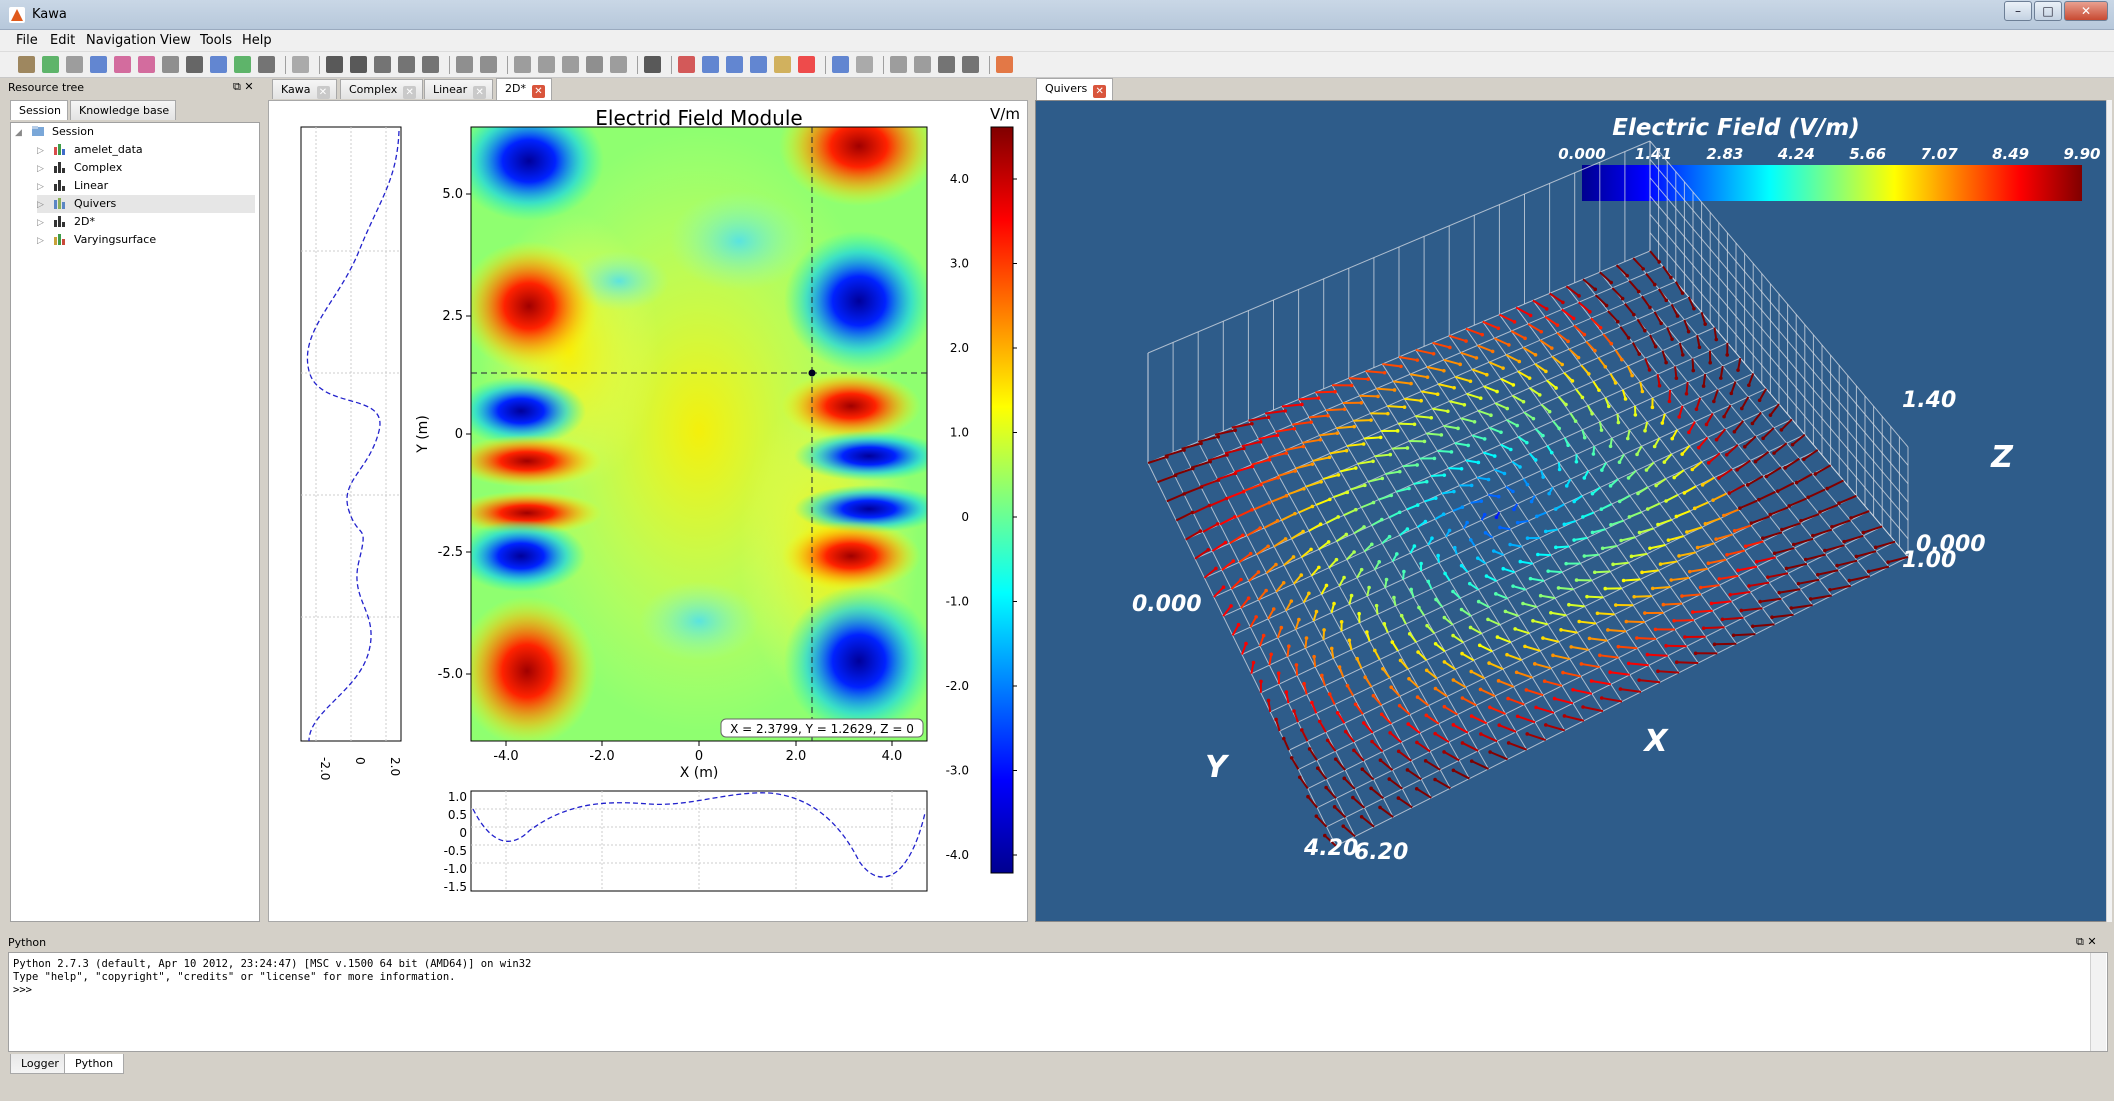 Image resolution: width=2114 pixels, height=1101 pixels. What do you see at coordinates (135, 132) in the screenshot?
I see `tree-item-session: ◢ Session` at bounding box center [135, 132].